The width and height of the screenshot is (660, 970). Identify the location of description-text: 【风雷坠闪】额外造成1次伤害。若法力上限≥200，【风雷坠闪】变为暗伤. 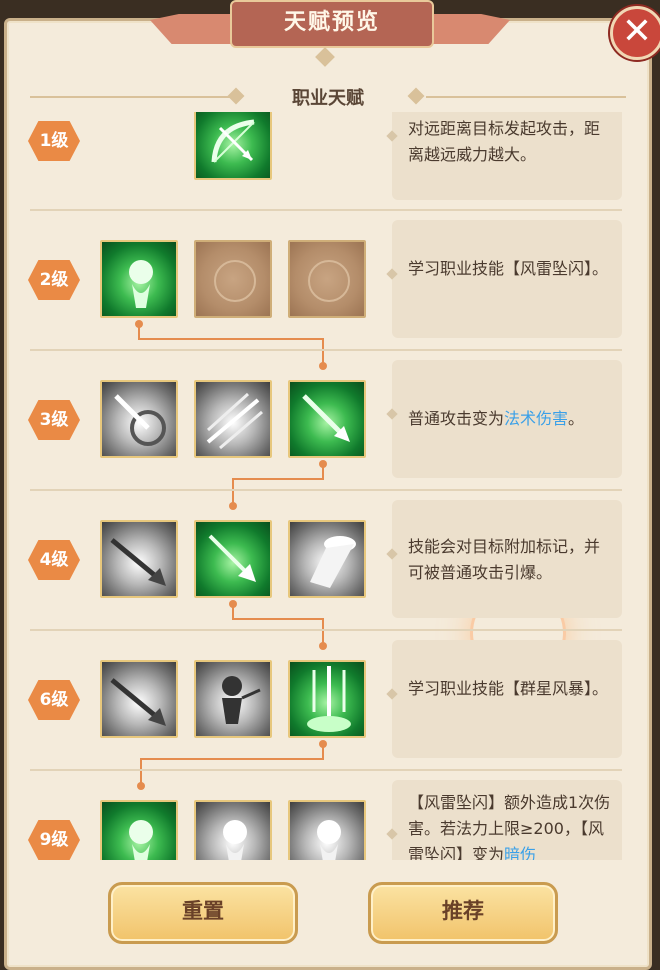
(510, 825).